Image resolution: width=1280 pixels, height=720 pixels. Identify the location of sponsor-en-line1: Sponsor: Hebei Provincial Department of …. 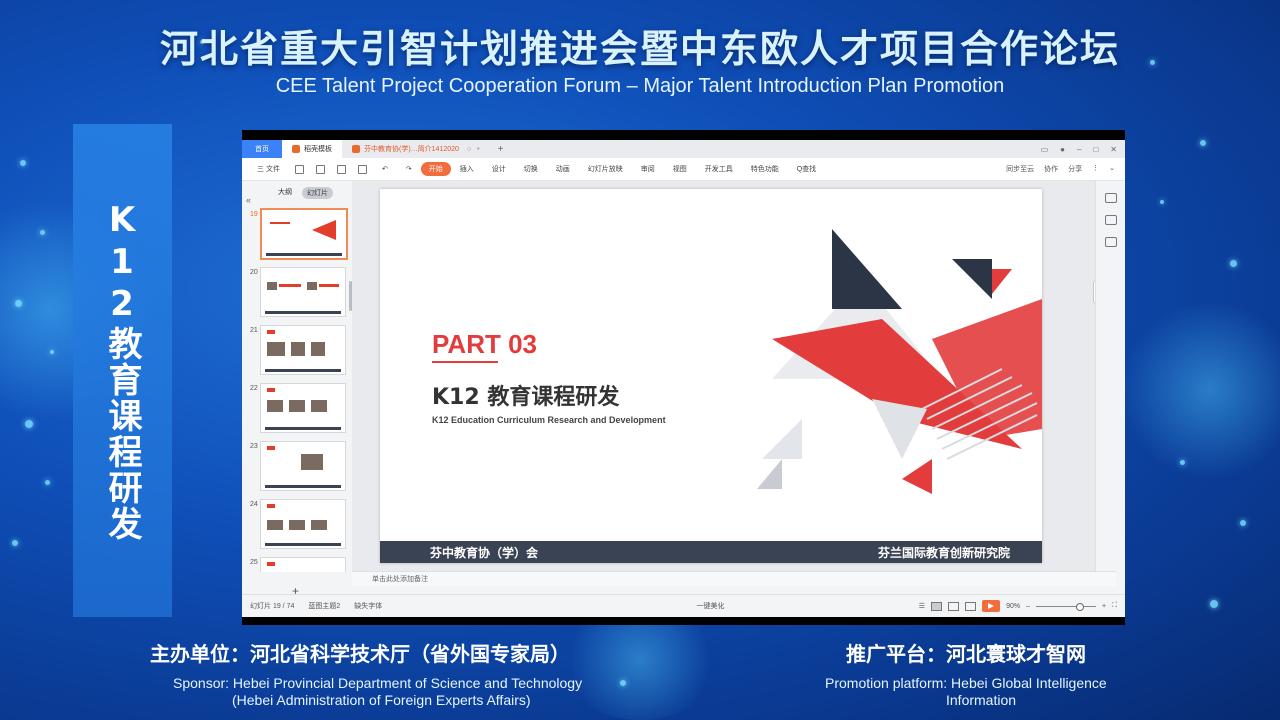
(378, 683).